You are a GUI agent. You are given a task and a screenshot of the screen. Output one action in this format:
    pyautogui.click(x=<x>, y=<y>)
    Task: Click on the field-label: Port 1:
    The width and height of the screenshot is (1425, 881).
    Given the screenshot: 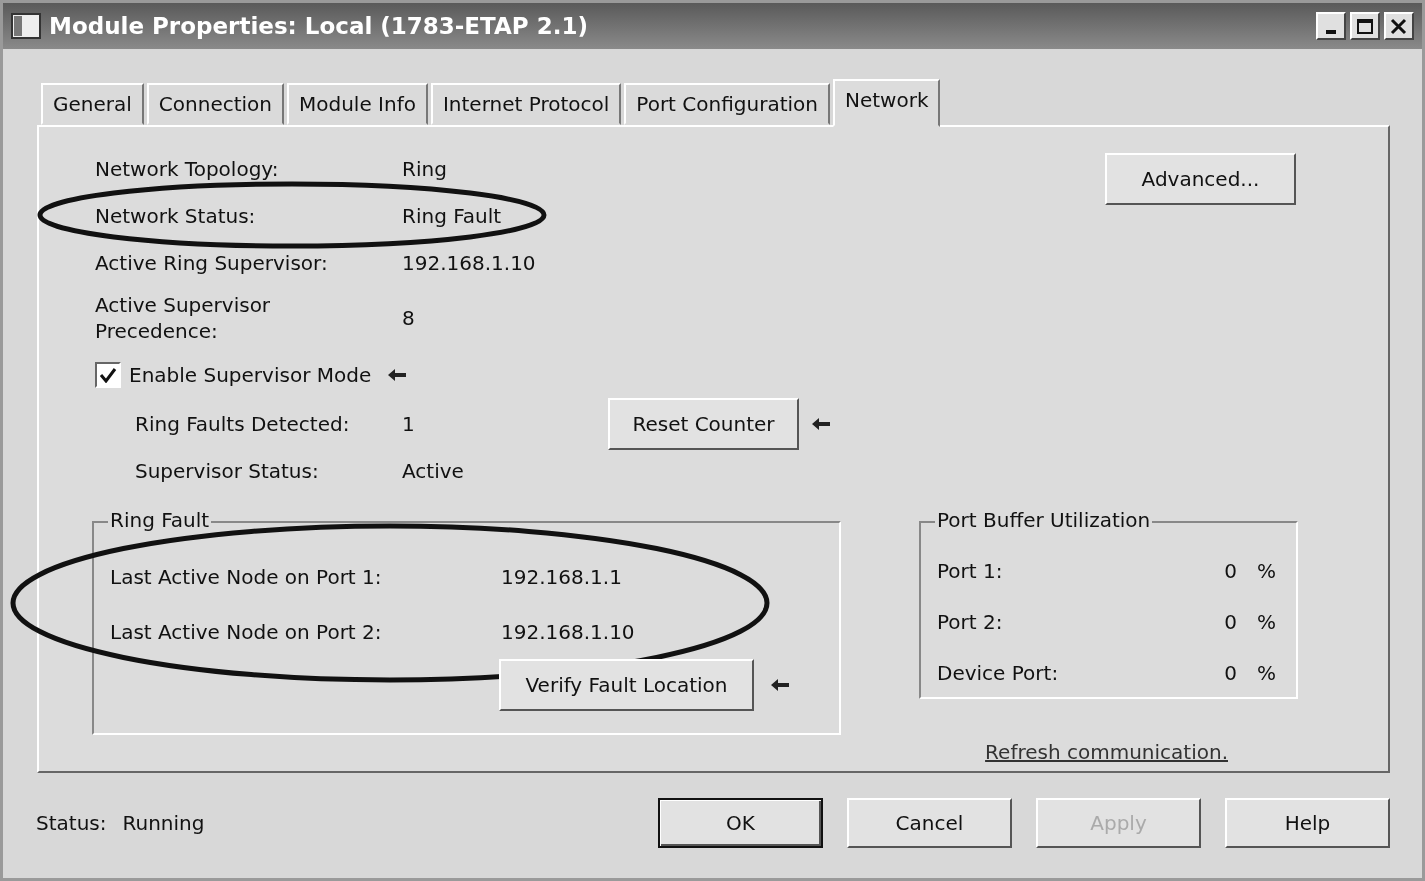 What is the action you would take?
    pyautogui.click(x=970, y=571)
    